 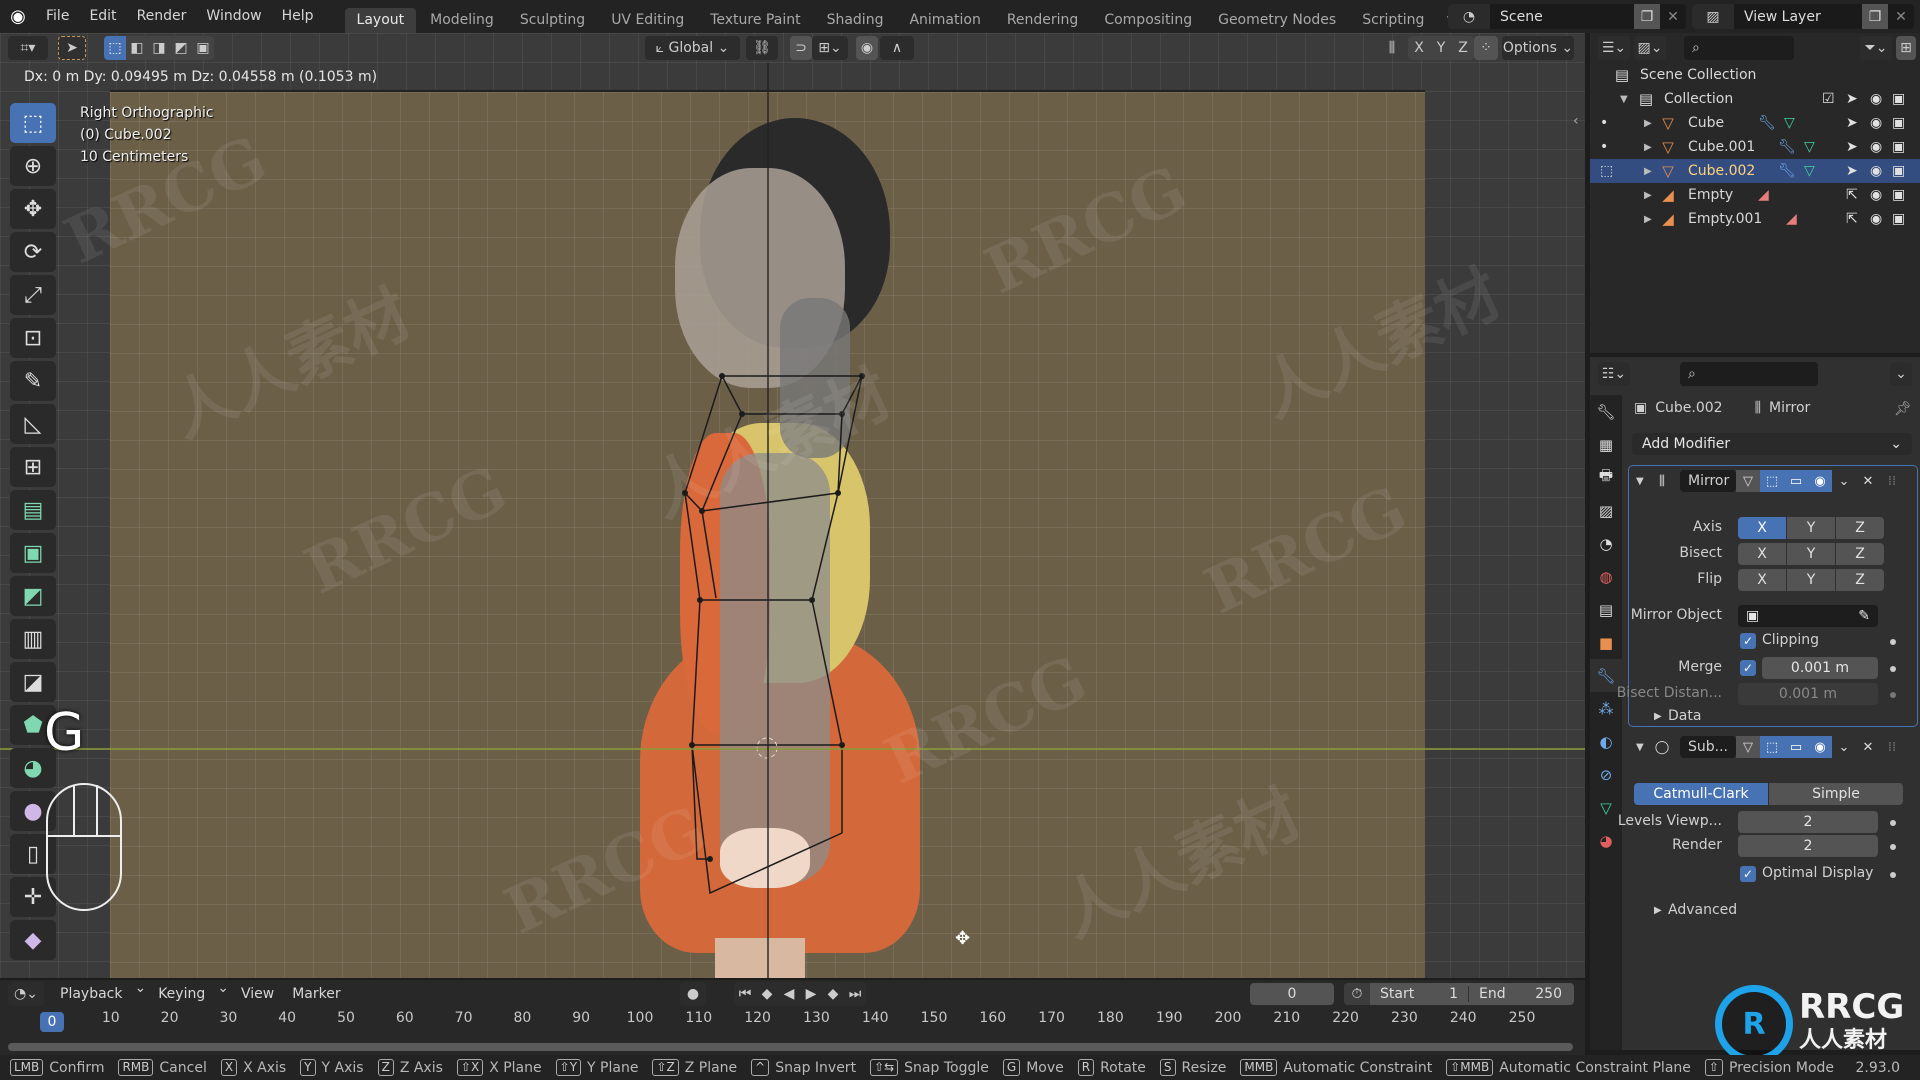 I want to click on add-modifier-dropdown: Add Modifier ⌄, so click(x=1772, y=444).